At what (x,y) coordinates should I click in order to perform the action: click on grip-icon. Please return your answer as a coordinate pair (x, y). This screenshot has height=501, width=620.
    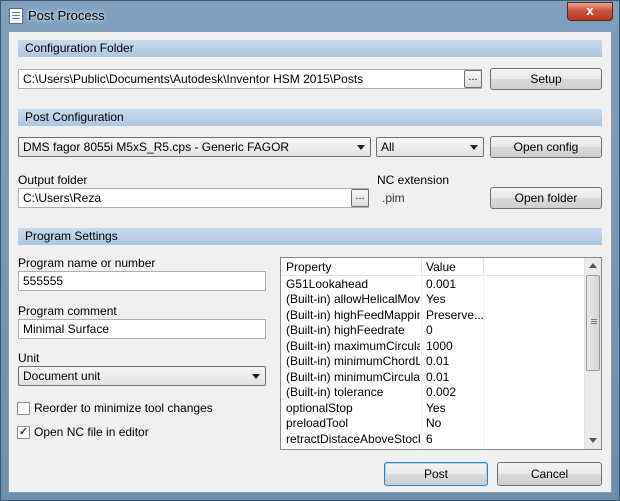
    Looking at the image, I should click on (594, 319).